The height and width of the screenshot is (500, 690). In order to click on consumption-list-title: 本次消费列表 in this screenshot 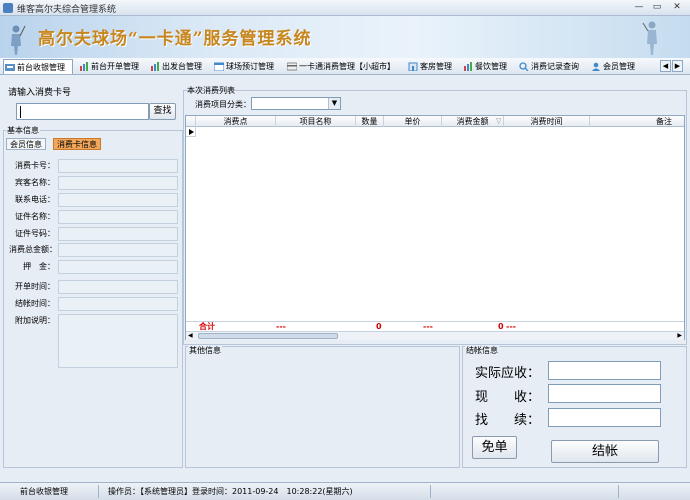, I will do `click(211, 90)`.